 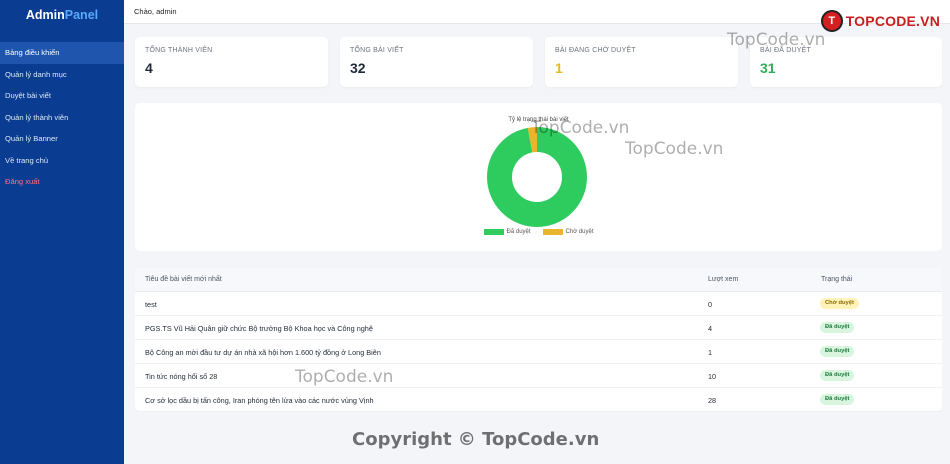 I want to click on legend-label: Đã duyệt, so click(x=518, y=232).